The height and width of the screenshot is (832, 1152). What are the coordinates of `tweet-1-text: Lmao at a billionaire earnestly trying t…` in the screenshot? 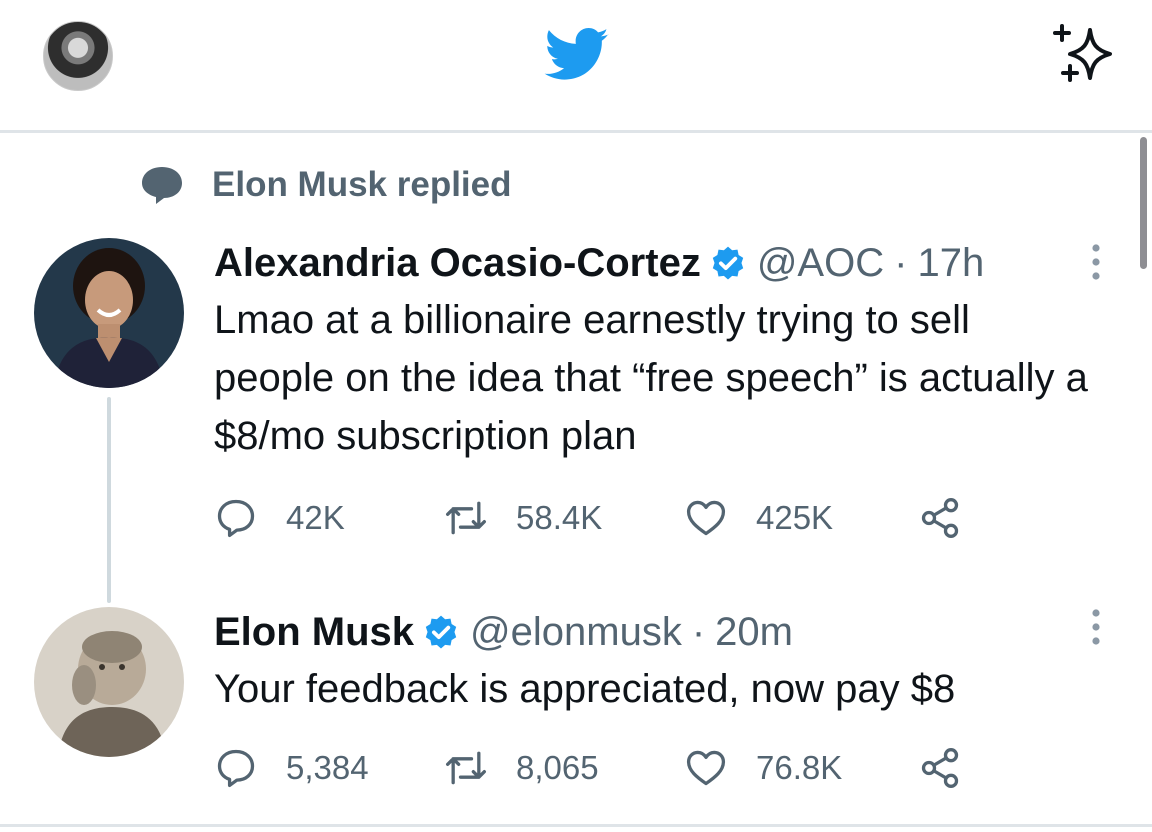 It's located at (651, 378).